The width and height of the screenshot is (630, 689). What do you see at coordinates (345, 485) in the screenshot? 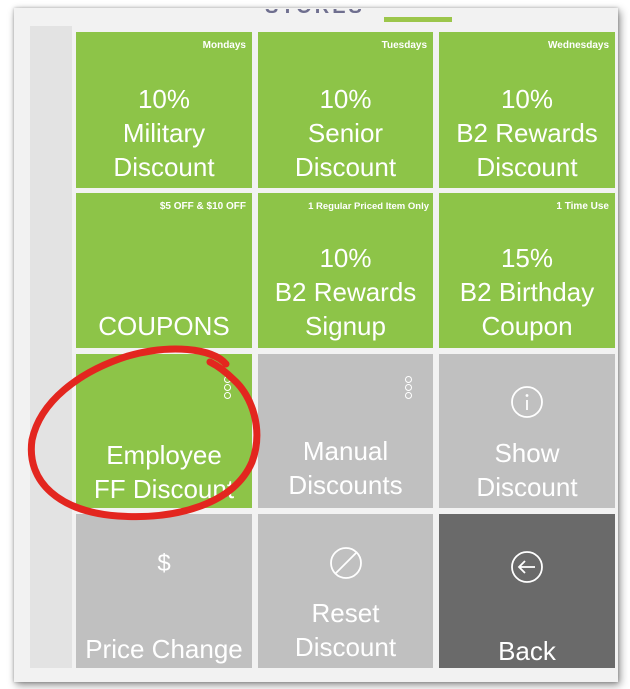
I see `tile-line: Discounts` at bounding box center [345, 485].